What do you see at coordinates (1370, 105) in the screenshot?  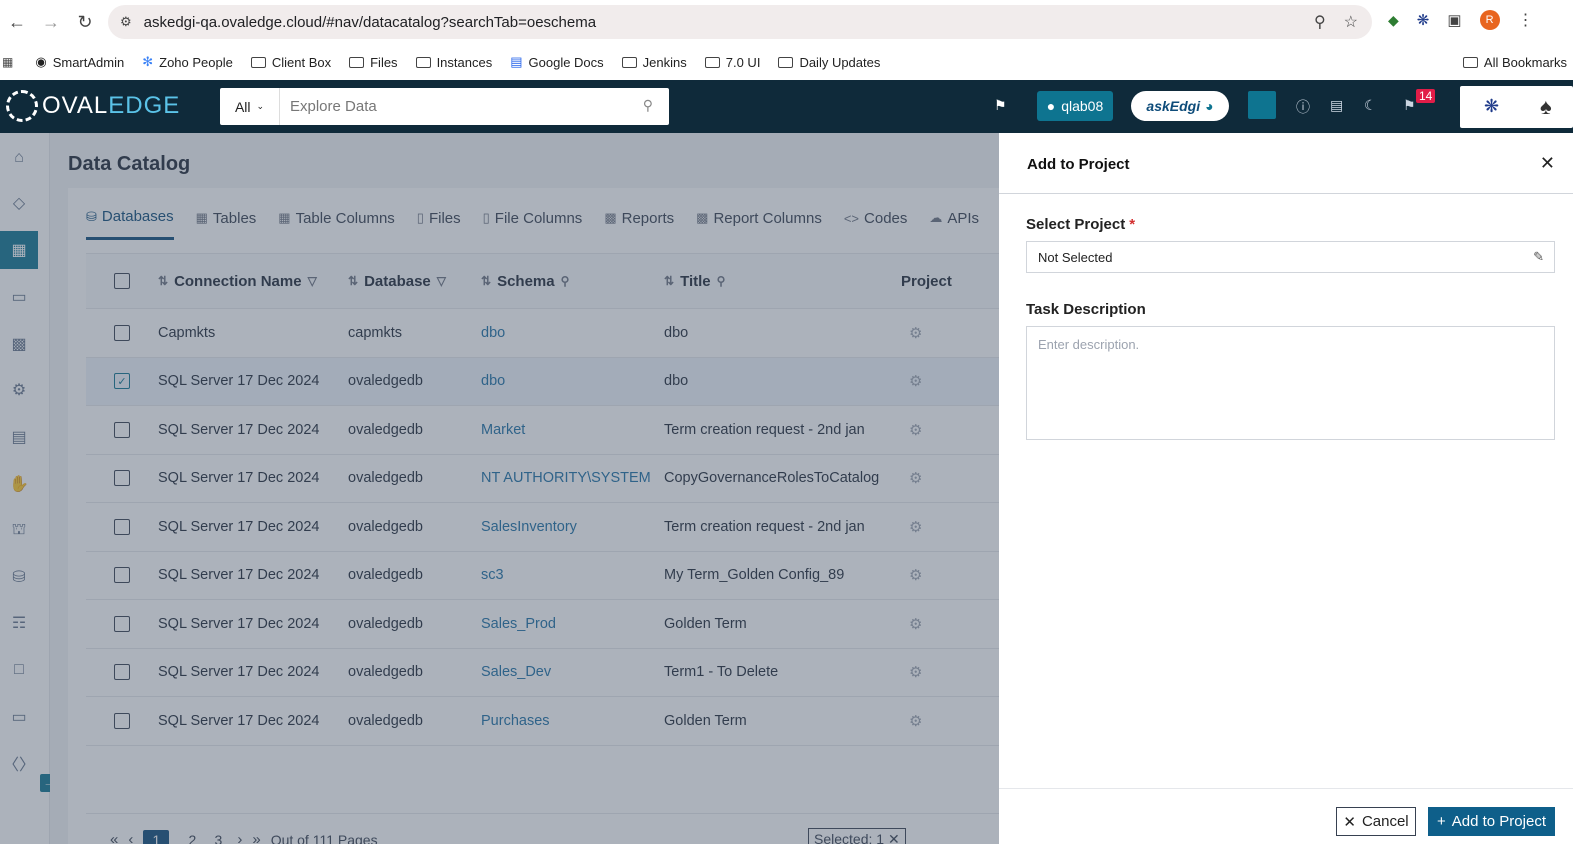 I see `dark-mode-icon: ☾` at bounding box center [1370, 105].